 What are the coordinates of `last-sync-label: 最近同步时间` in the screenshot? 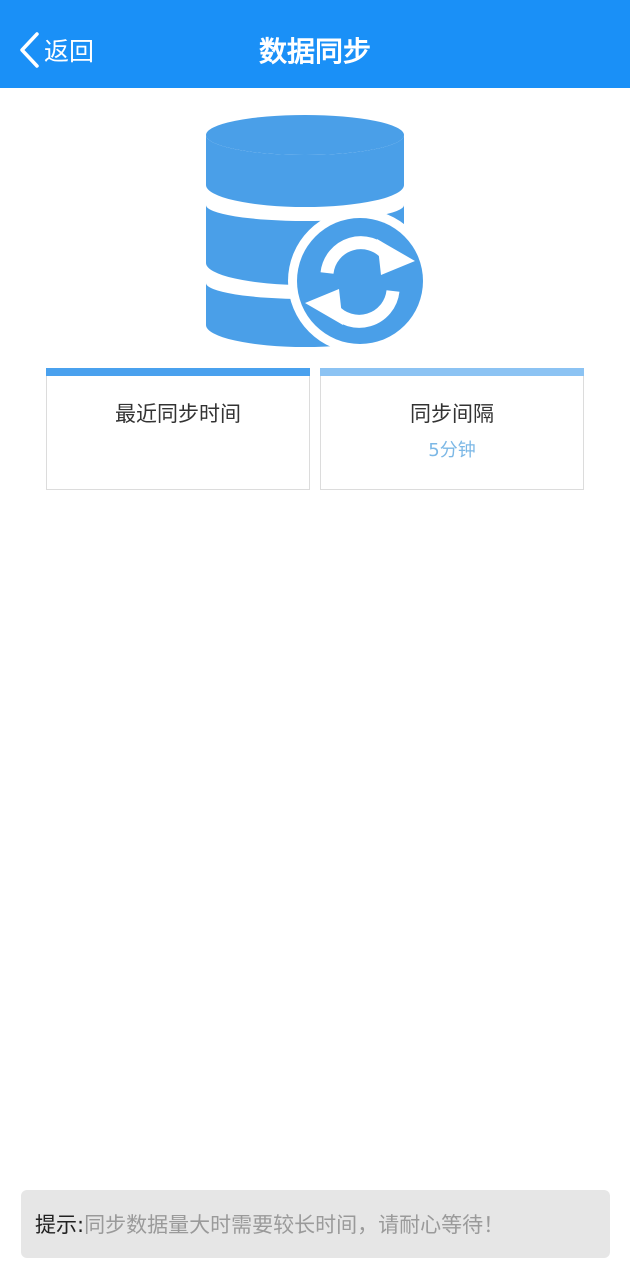 It's located at (178, 414).